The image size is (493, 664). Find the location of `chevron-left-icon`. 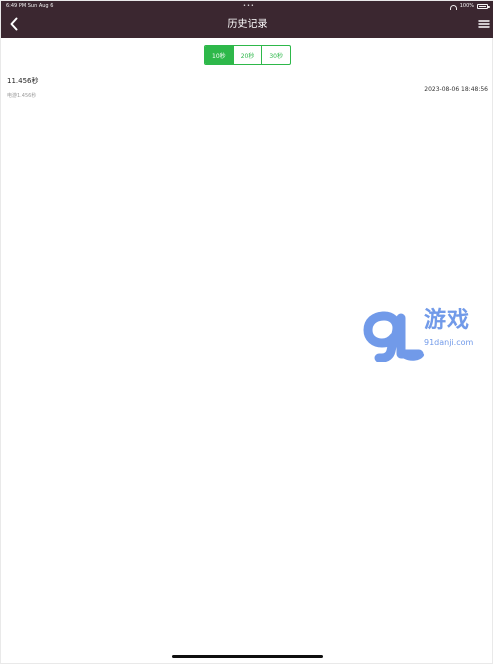

chevron-left-icon is located at coordinates (14, 24).